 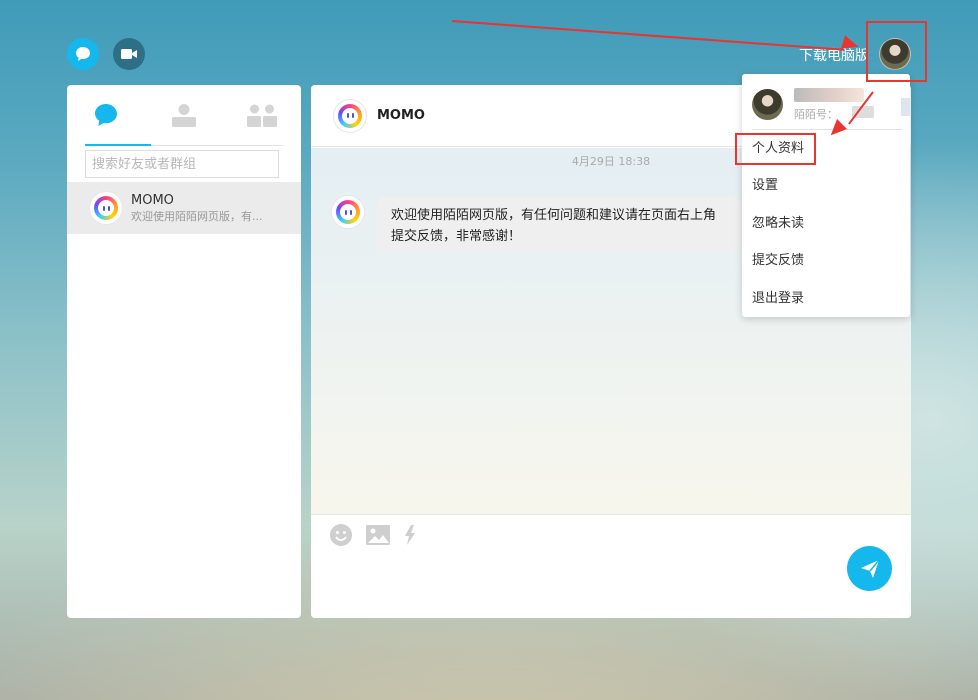 I want to click on user-dropdown-menu: 陌陌号： 个人资料 设置 忽略未读 提交反馈 退出登录, so click(x=826, y=195).